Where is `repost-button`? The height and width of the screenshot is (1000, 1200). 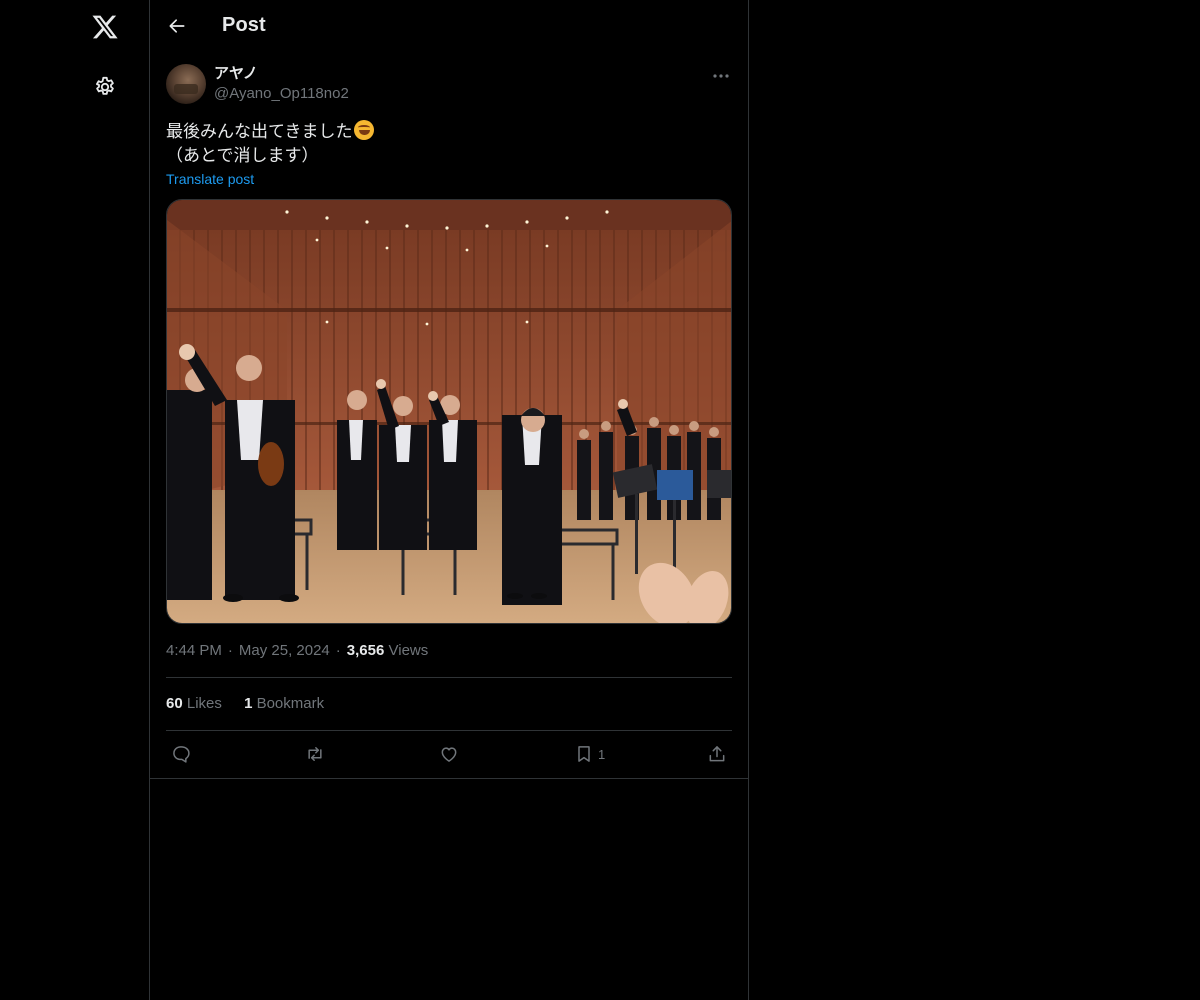
repost-button is located at coordinates (315, 754).